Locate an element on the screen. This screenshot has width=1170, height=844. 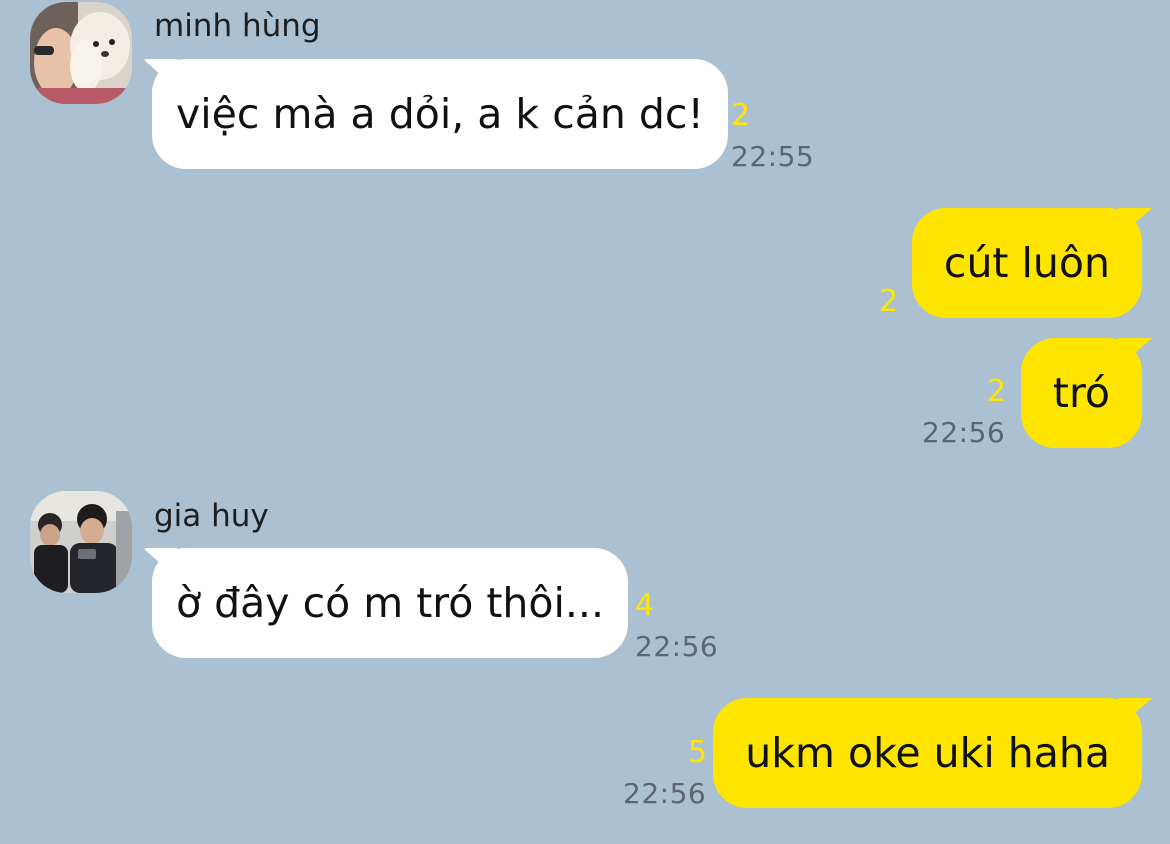
avatar-gia-huy is located at coordinates (81, 542).